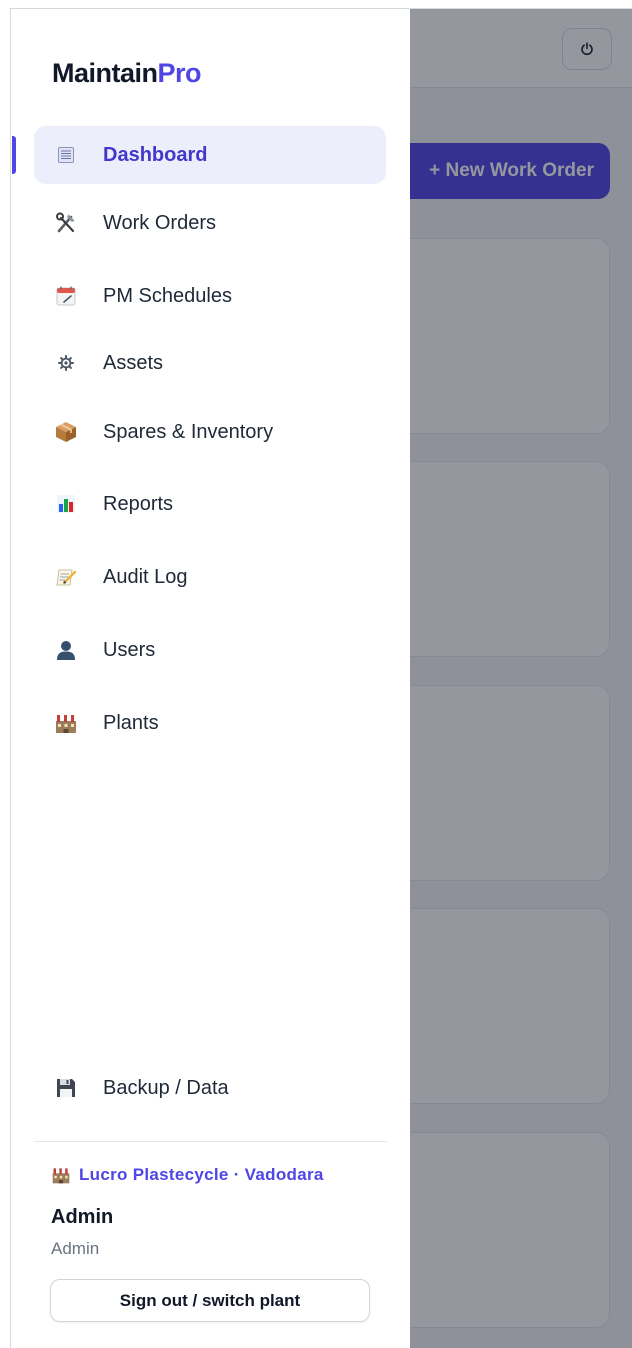 Image resolution: width=632 pixels, height=1348 pixels. Describe the element at coordinates (210, 1141) in the screenshot. I see `sidebar-divider` at that location.